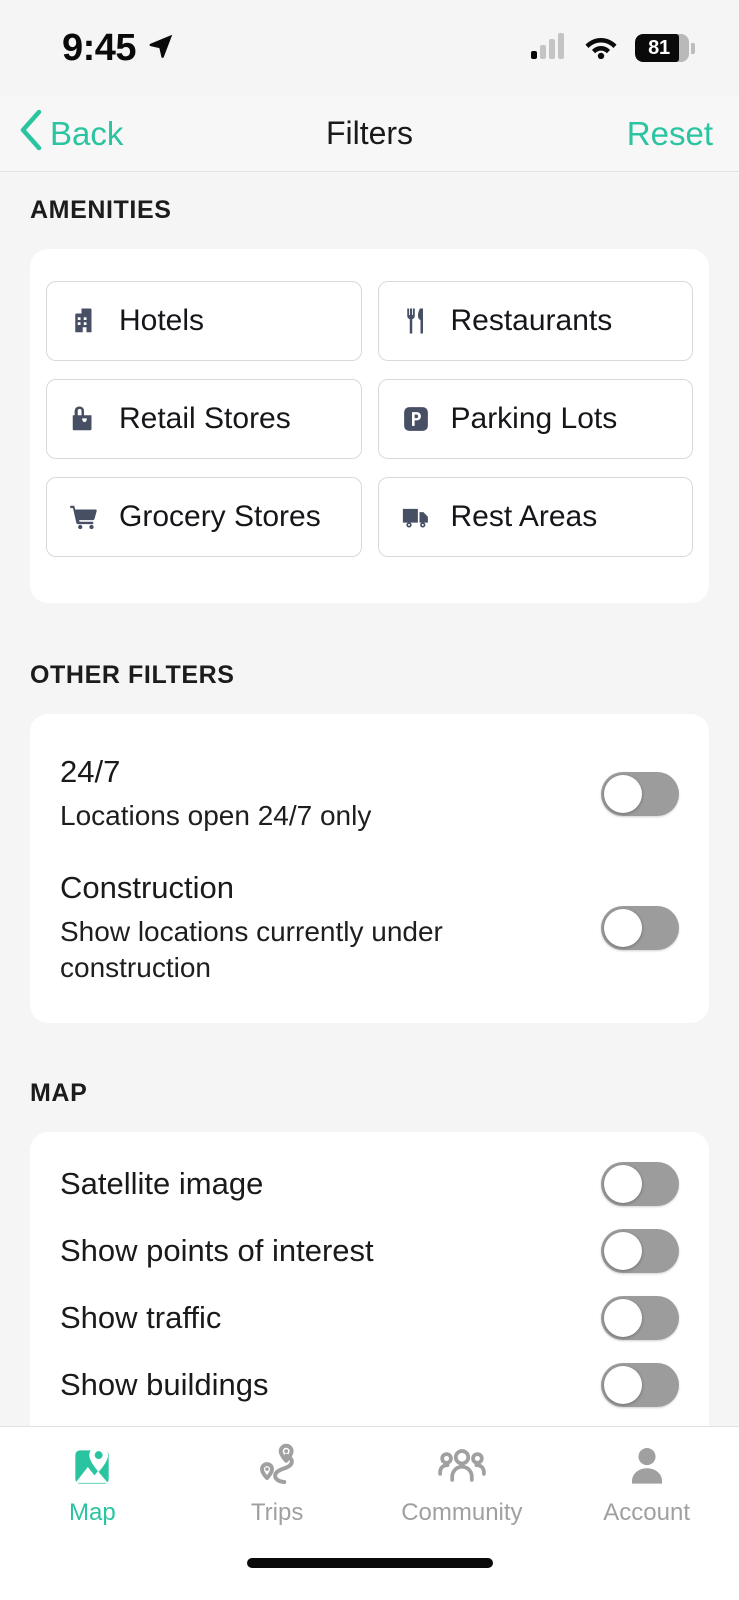  I want to click on amenity-retail-stores-button: Retail Stores, so click(204, 419).